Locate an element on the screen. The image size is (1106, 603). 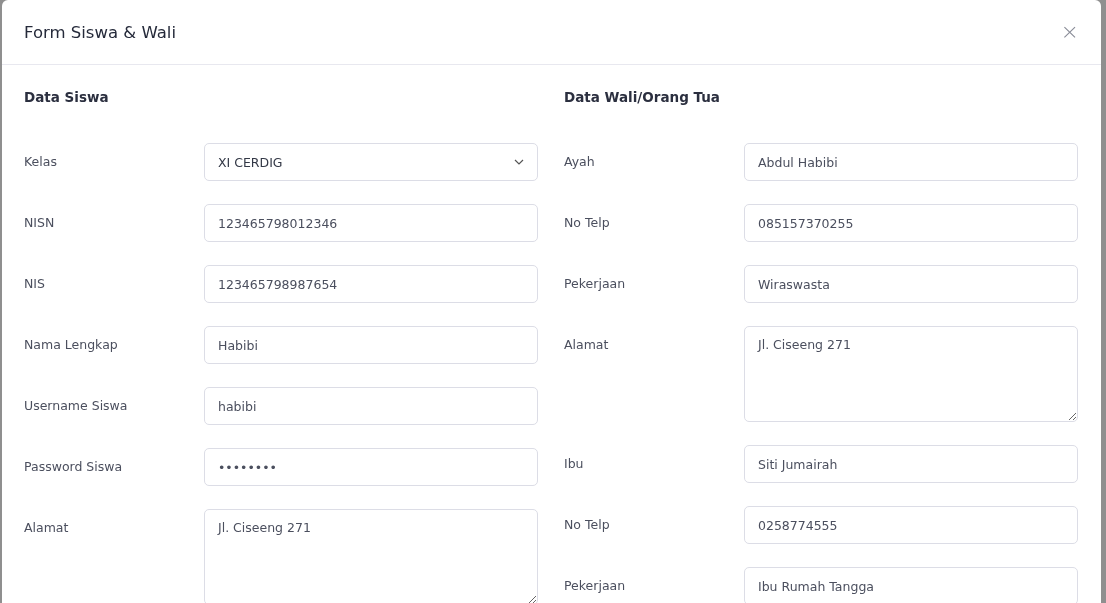
field-label: Password Siswa is located at coordinates (74, 467).